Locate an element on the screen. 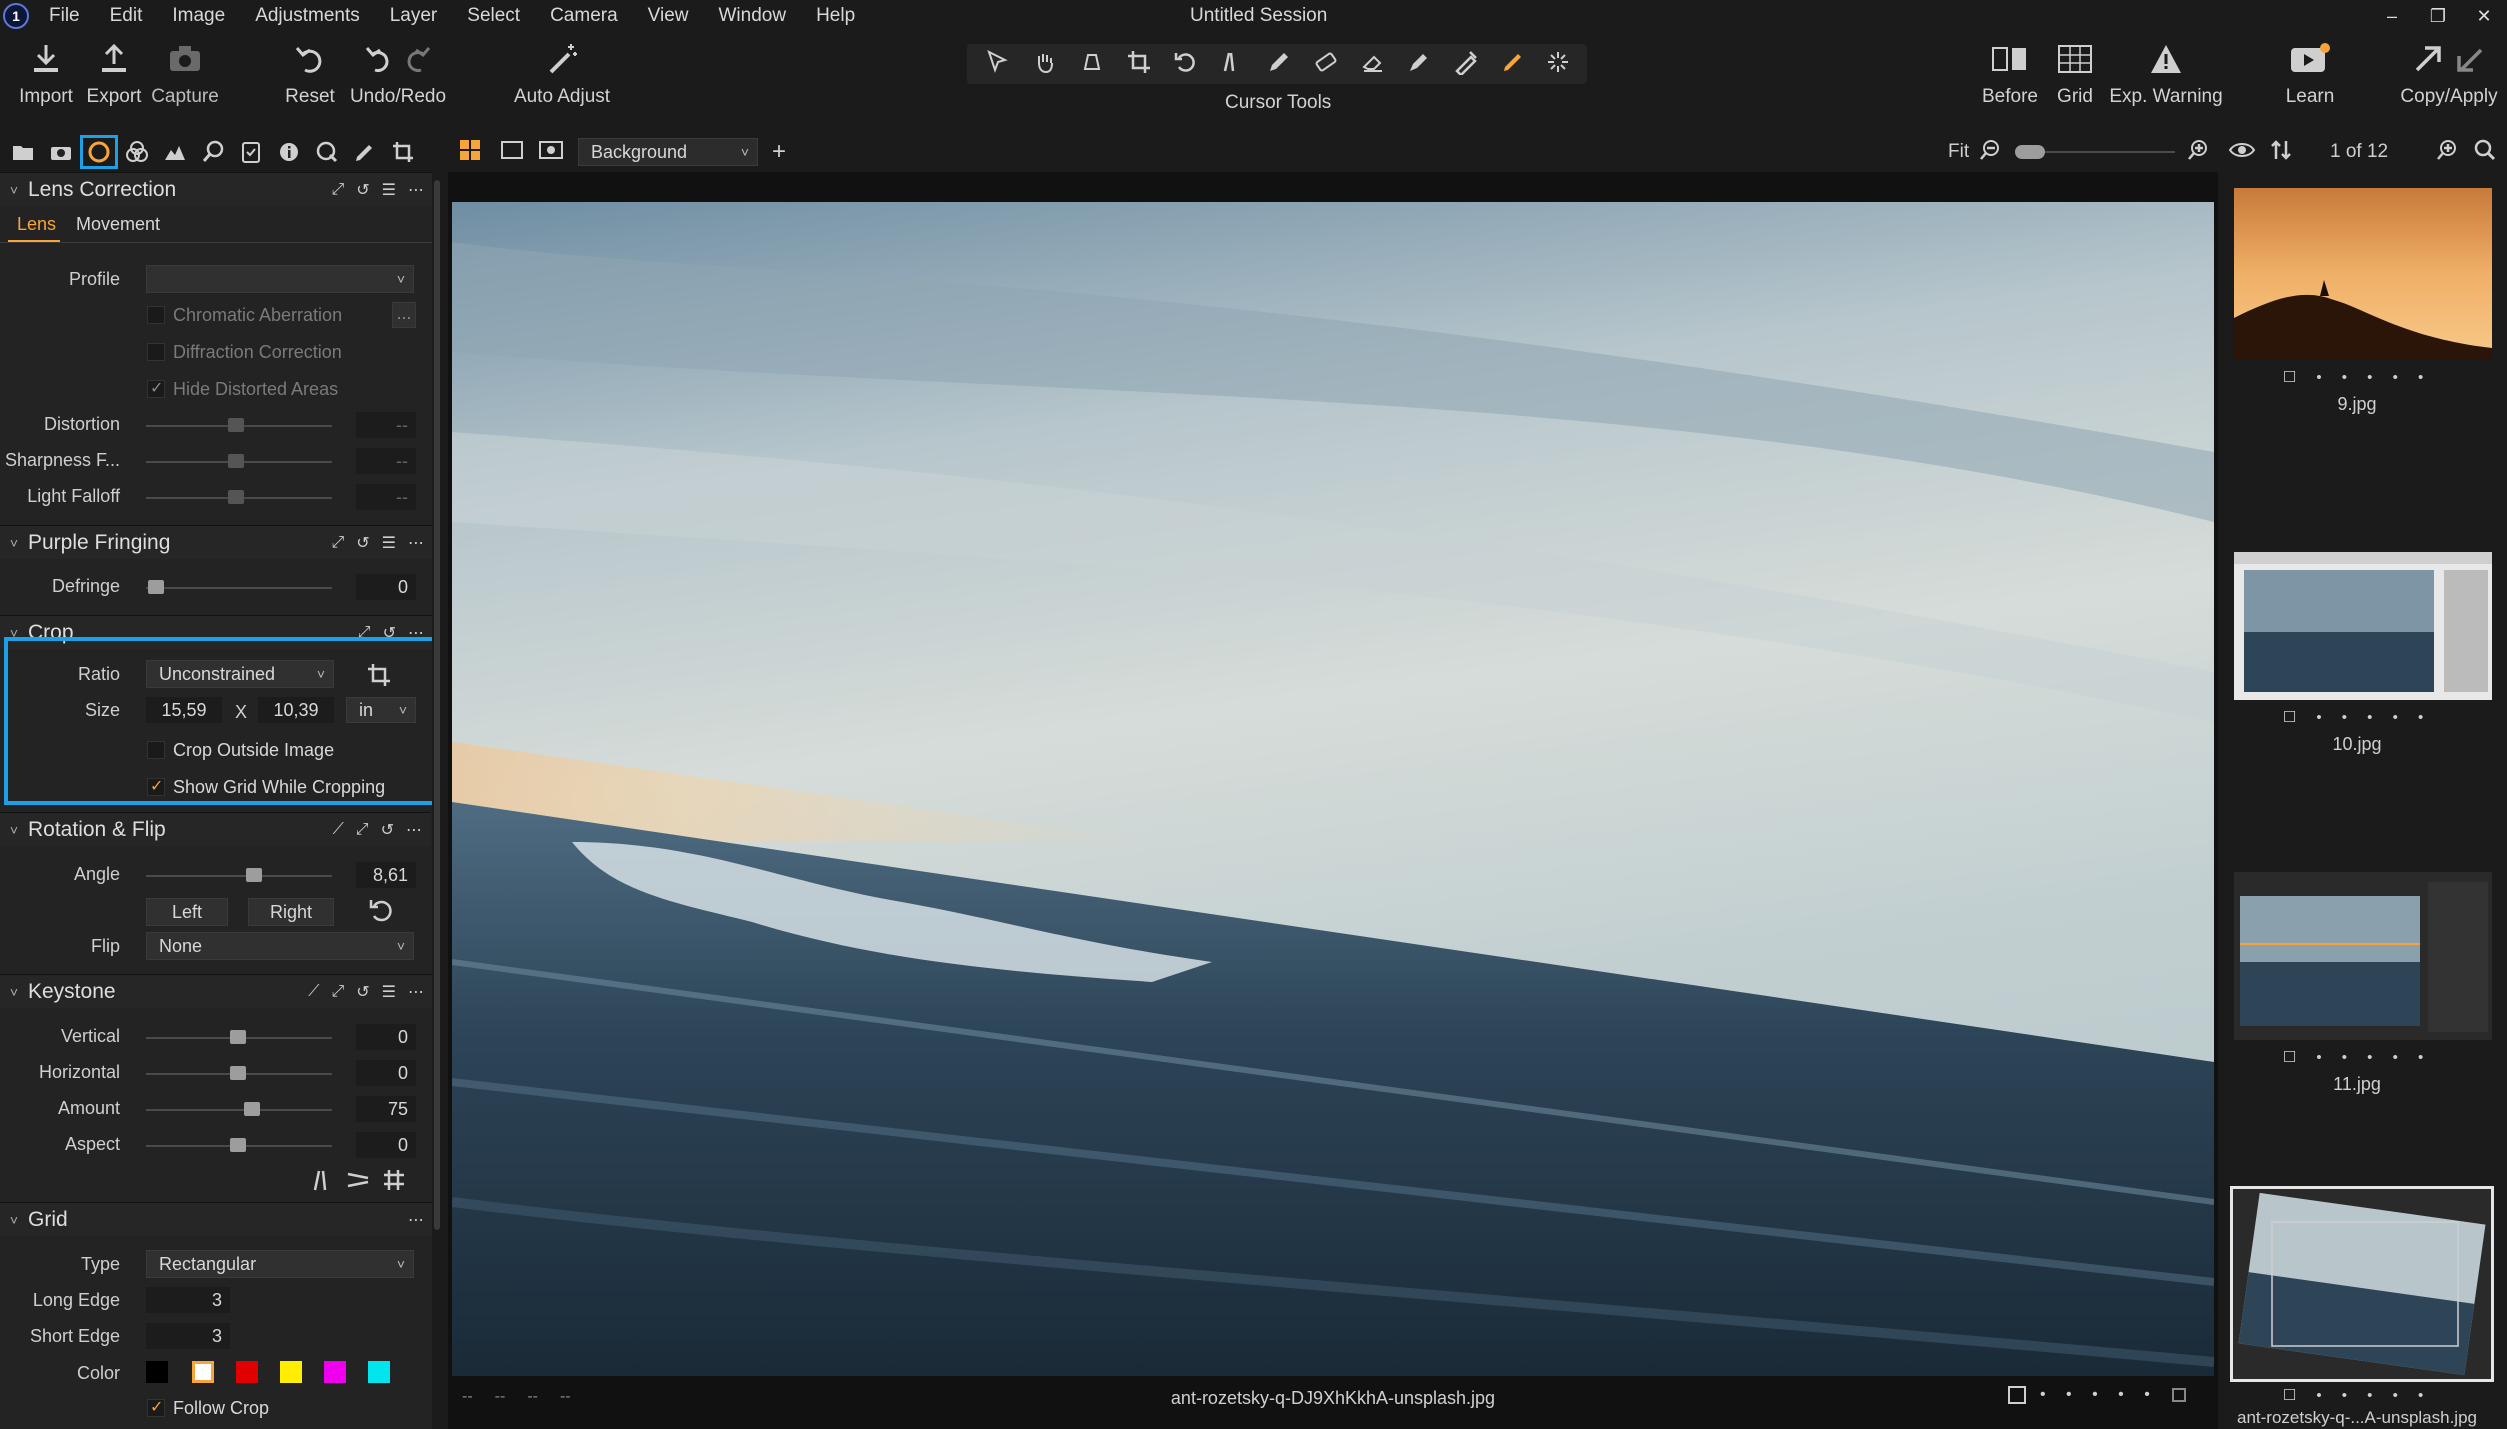 The height and width of the screenshot is (1429, 2507). search-icon is located at coordinates (2485, 152).